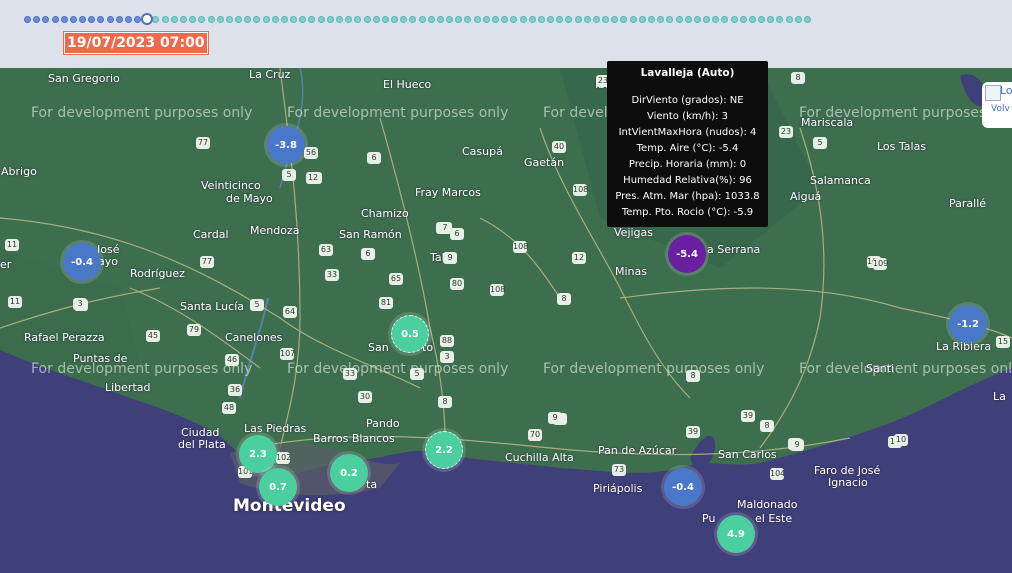 Image resolution: width=1012 pixels, height=573 pixels. What do you see at coordinates (278, 487) in the screenshot?
I see `marker-montevideo: 0.7` at bounding box center [278, 487].